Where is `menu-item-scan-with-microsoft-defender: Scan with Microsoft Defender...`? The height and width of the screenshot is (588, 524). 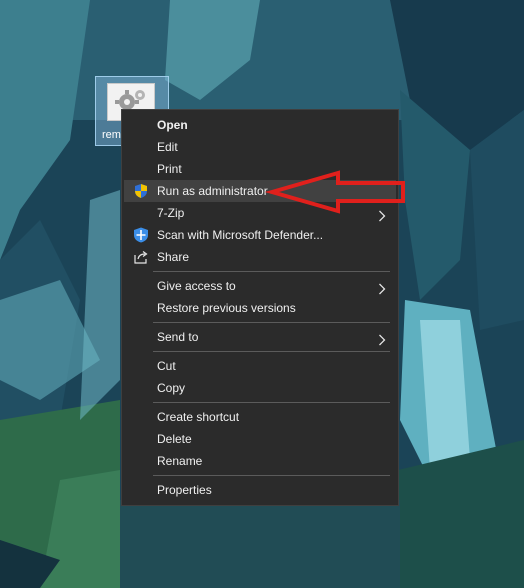 menu-item-scan-with-microsoft-defender: Scan with Microsoft Defender... is located at coordinates (260, 235).